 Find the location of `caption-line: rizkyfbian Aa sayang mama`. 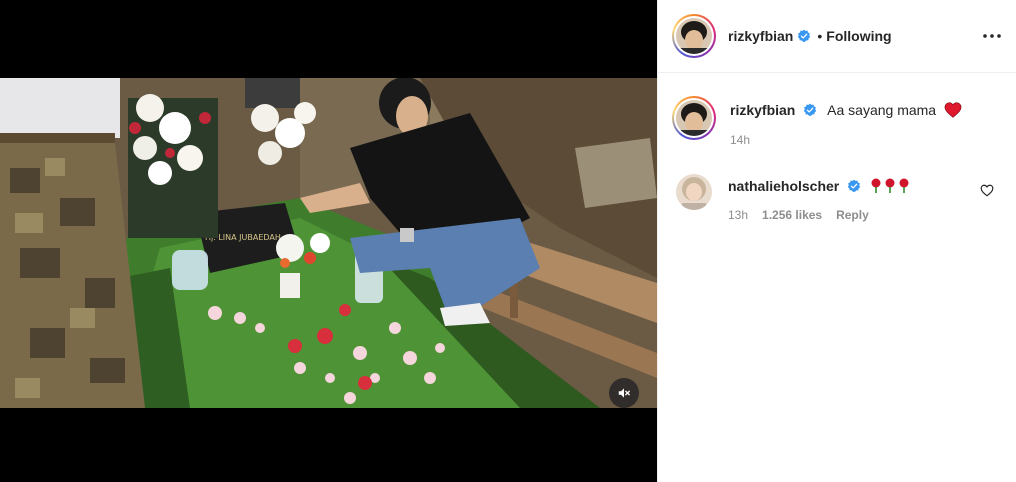

caption-line: rizkyfbian Aa sayang mama is located at coordinates (846, 110).